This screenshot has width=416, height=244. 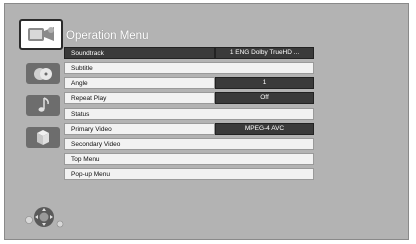 I want to click on menu-item-label: Top Menu, so click(x=85, y=159).